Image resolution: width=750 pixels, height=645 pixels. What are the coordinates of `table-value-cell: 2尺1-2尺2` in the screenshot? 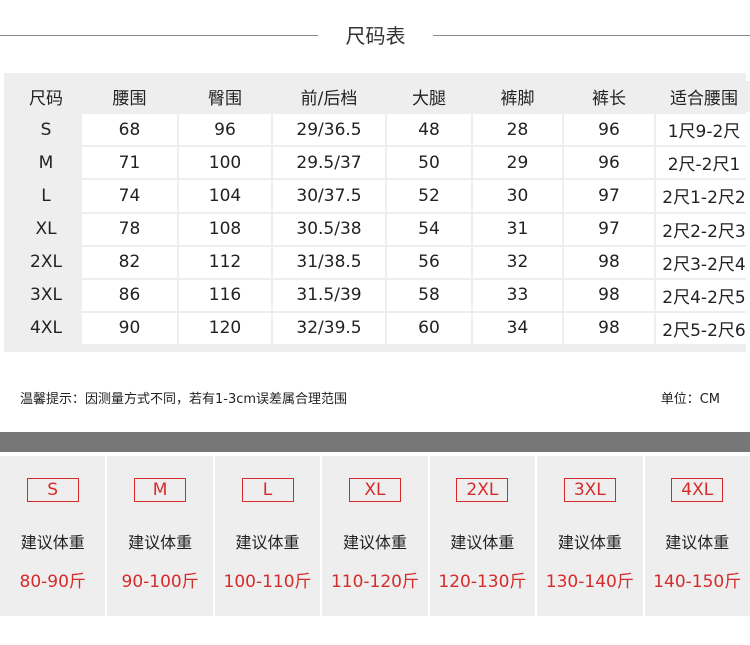 It's located at (703, 196).